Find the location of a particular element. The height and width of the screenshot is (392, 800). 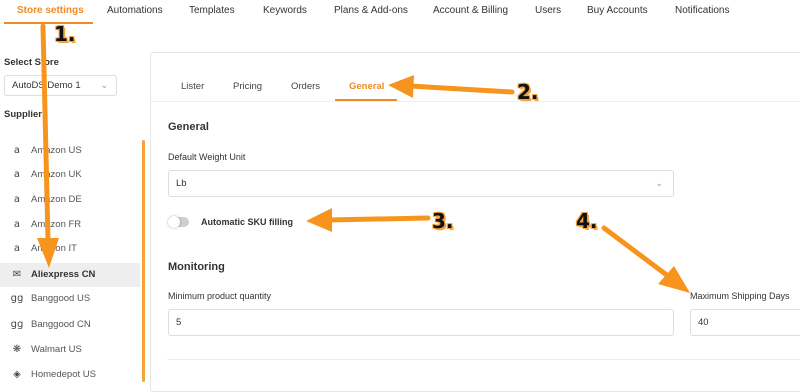

store-select: AutoDS Demo 1 ⌄ is located at coordinates (60, 85).